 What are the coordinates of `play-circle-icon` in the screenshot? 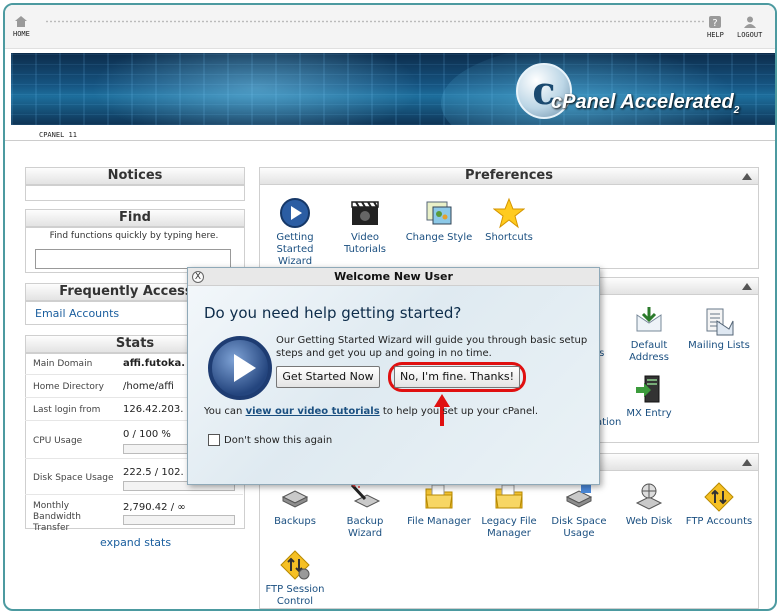 It's located at (295, 213).